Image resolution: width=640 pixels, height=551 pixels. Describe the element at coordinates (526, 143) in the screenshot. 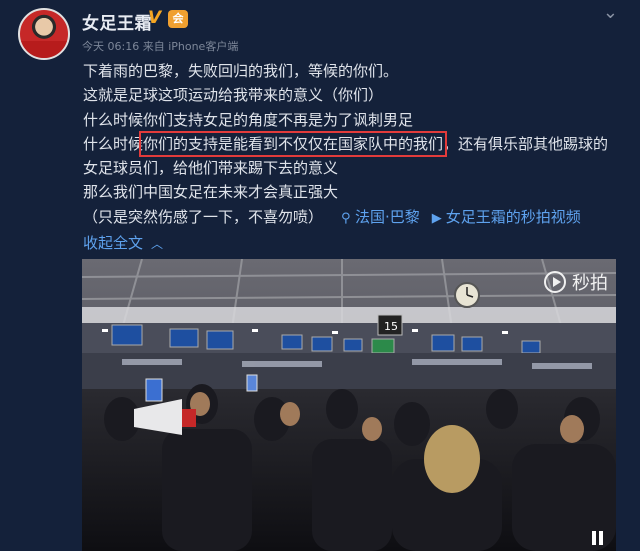

I see `line4-suffix: ，还有俱乐部其他踢球的` at that location.